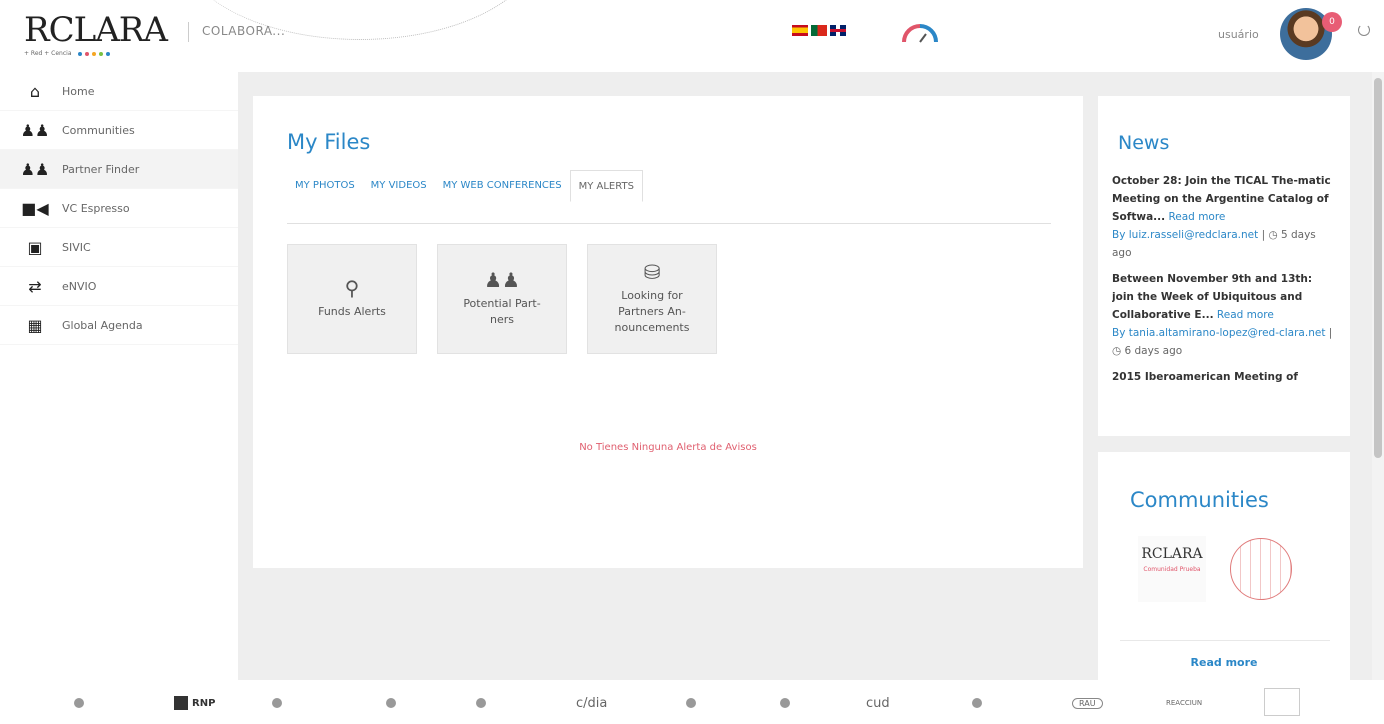 Image resolution: width=1384 pixels, height=724 pixels. I want to click on news-title: News, so click(1144, 143).